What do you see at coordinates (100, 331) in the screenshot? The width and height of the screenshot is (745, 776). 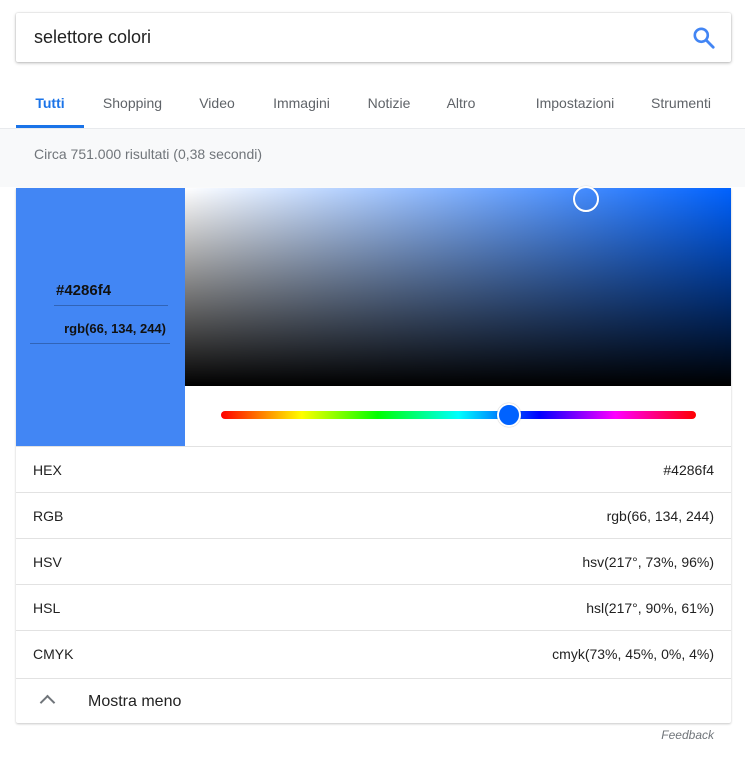 I see `rgb-input: rgb(66, 134, 244)` at bounding box center [100, 331].